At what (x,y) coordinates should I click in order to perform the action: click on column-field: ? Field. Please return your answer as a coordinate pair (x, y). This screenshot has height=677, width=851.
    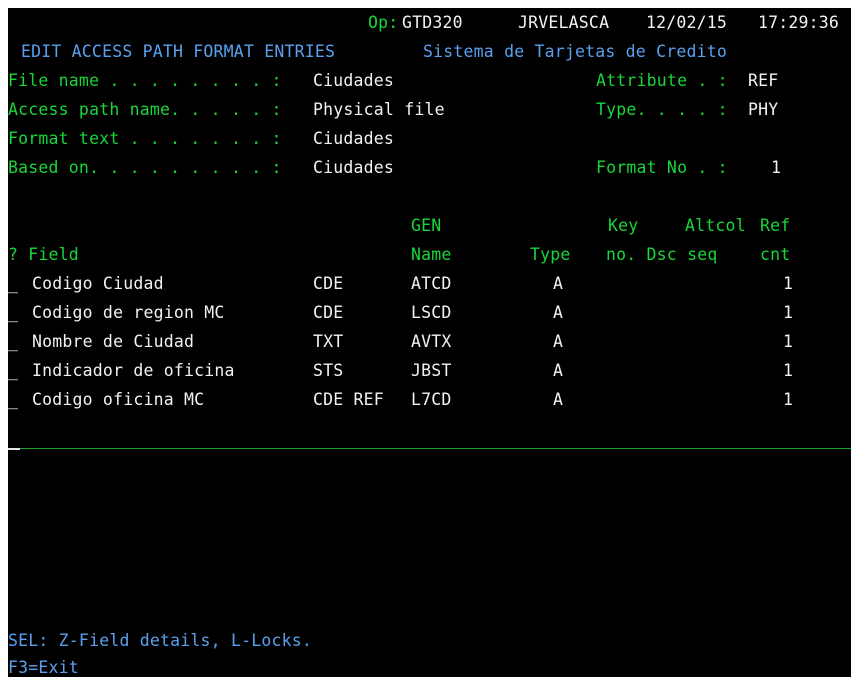
    Looking at the image, I should click on (43, 254).